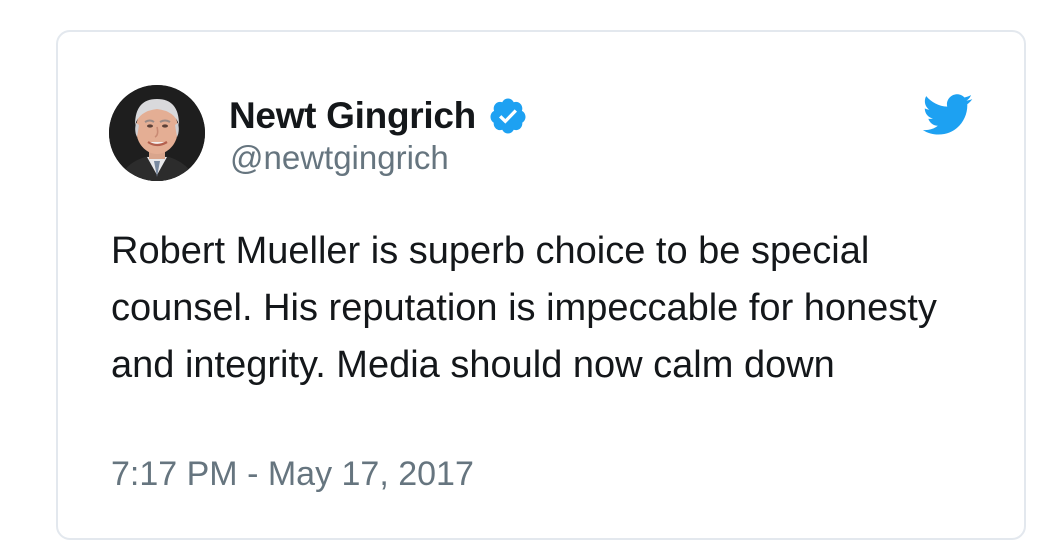 This screenshot has width=1063, height=540. What do you see at coordinates (948, 115) in the screenshot?
I see `twitter-bird-icon` at bounding box center [948, 115].